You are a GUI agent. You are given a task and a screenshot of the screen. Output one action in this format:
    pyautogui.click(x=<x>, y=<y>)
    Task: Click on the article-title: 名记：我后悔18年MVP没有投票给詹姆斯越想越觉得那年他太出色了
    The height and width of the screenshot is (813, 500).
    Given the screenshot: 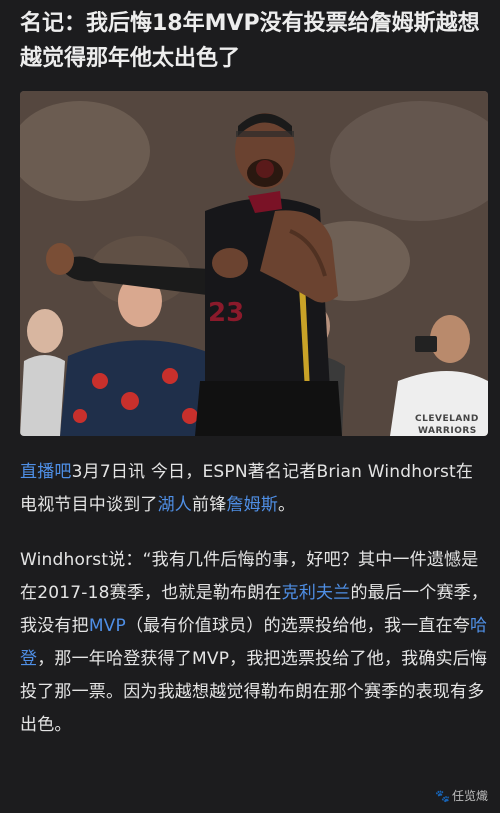 What is the action you would take?
    pyautogui.click(x=250, y=41)
    